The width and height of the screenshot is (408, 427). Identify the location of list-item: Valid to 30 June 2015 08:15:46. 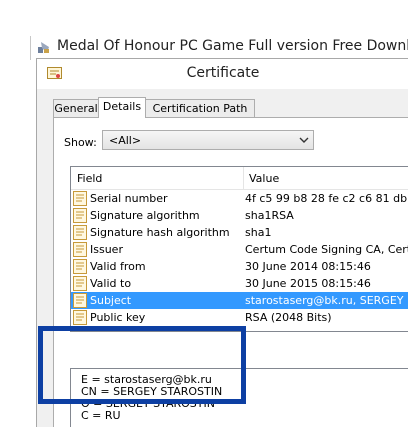
(239, 283).